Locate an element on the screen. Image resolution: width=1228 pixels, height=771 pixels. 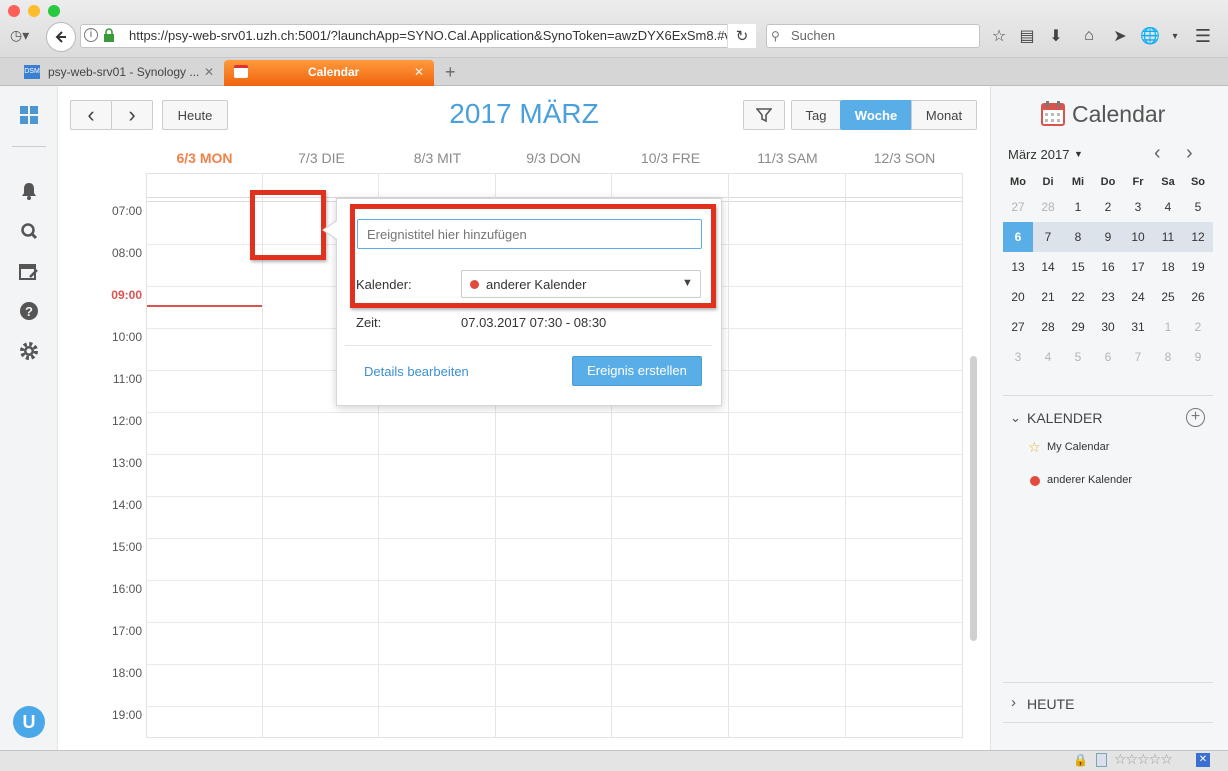
mini-calendar-day: 22 is located at coordinates (1078, 297).